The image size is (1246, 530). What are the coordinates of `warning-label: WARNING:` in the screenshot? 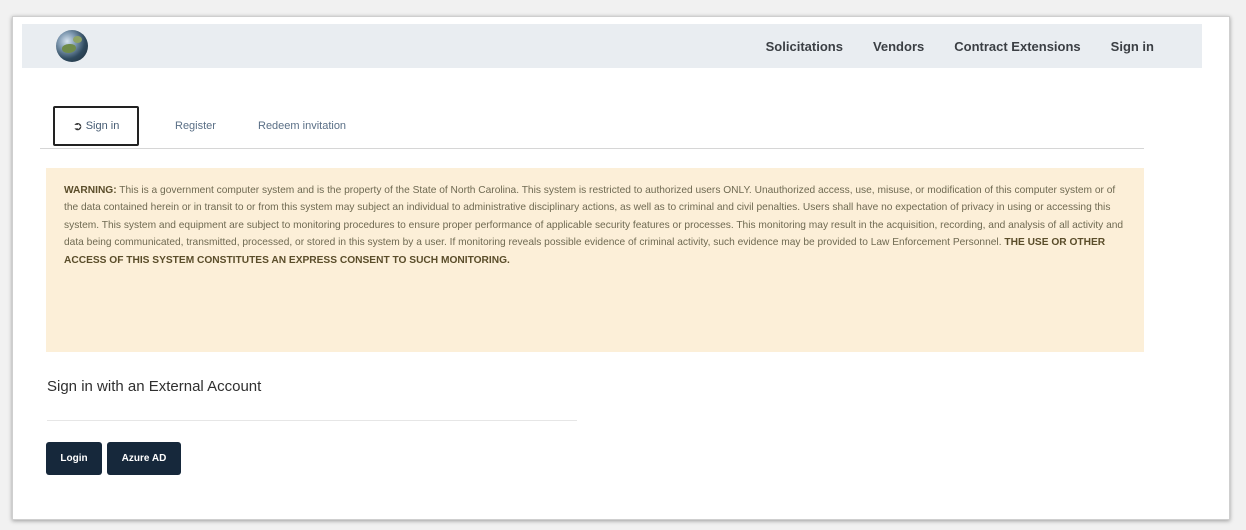 It's located at (90, 190).